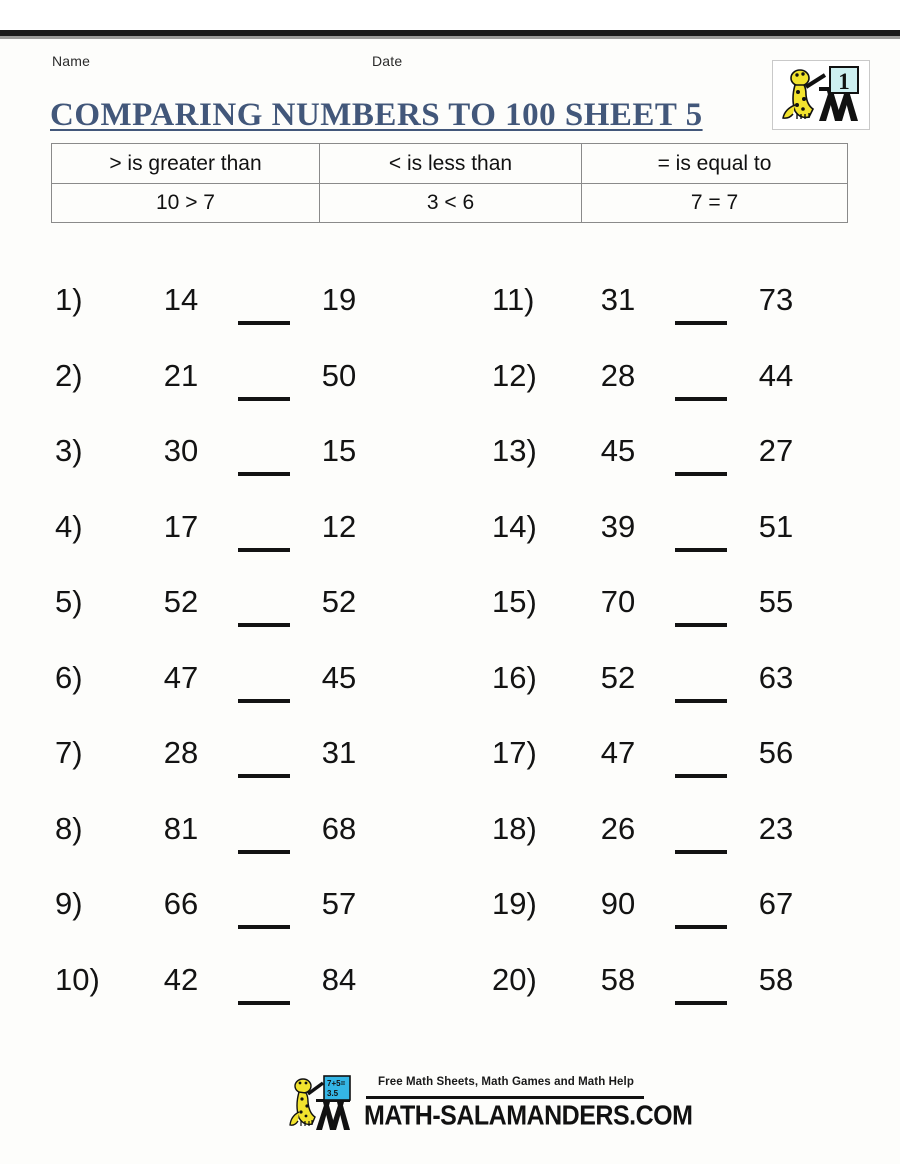 Image resolution: width=900 pixels, height=1164 pixels. I want to click on problem-number: 10), so click(77, 979).